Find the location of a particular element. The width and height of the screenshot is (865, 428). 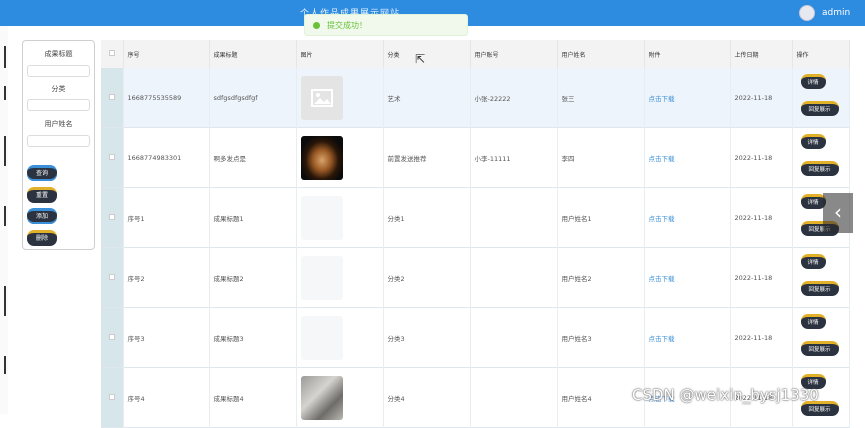

username-input is located at coordinates (58, 141).